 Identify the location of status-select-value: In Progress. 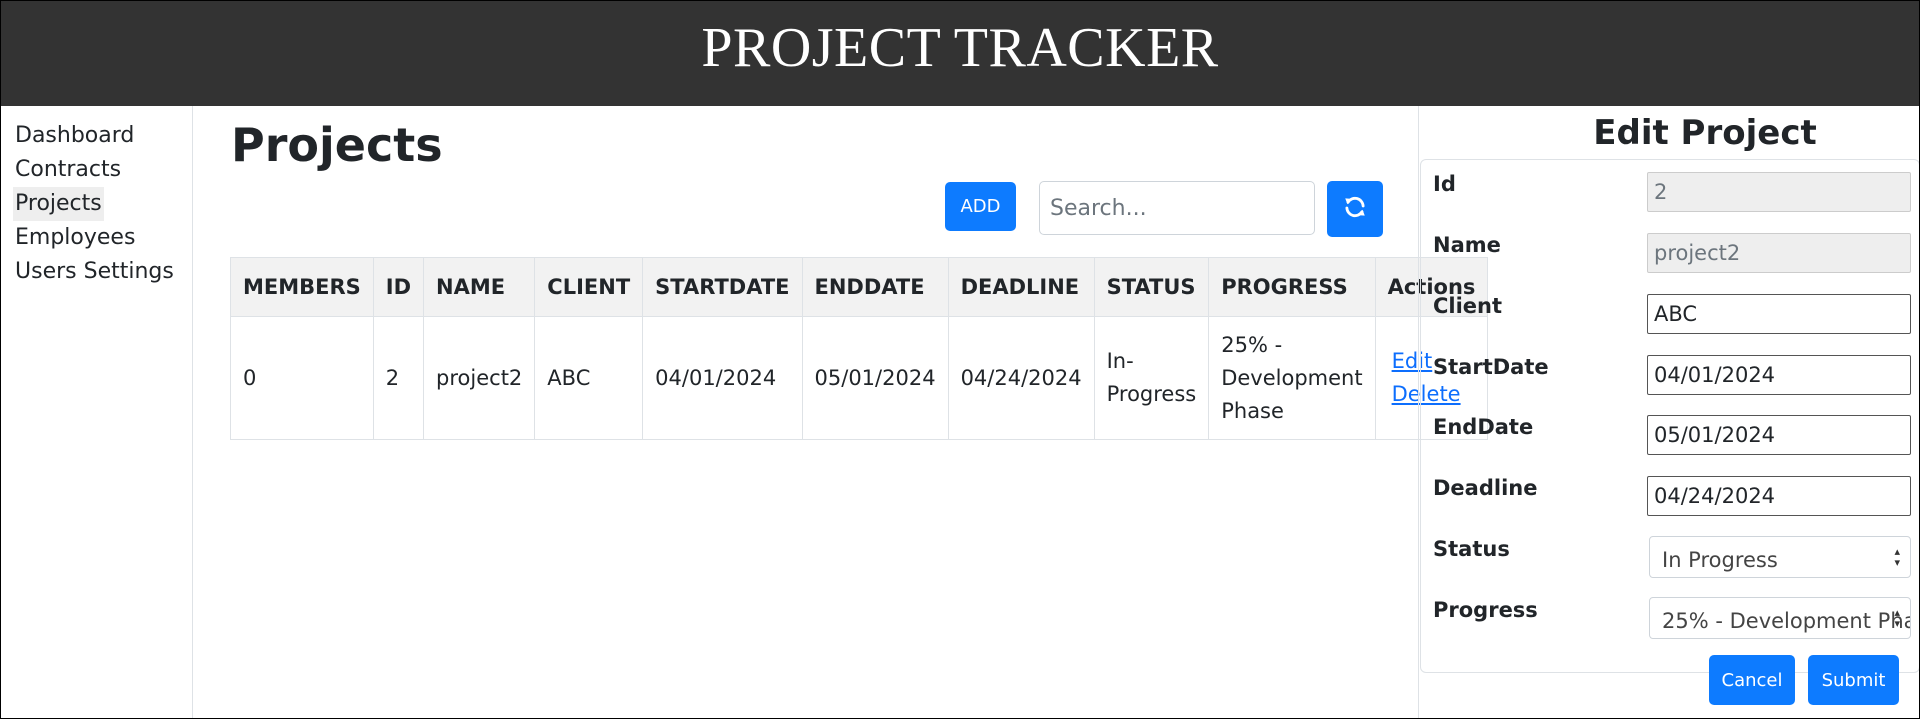
(1720, 560).